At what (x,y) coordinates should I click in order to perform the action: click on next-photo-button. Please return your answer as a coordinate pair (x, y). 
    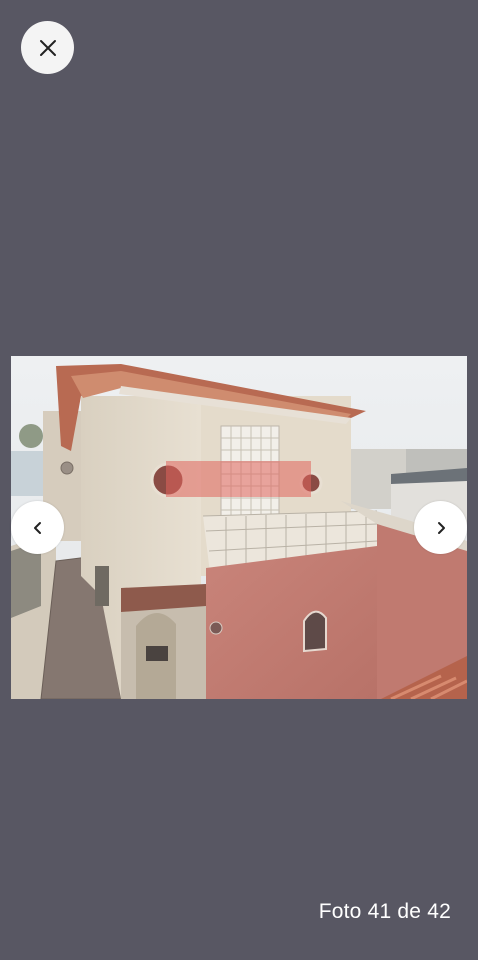
    Looking at the image, I should click on (440, 527).